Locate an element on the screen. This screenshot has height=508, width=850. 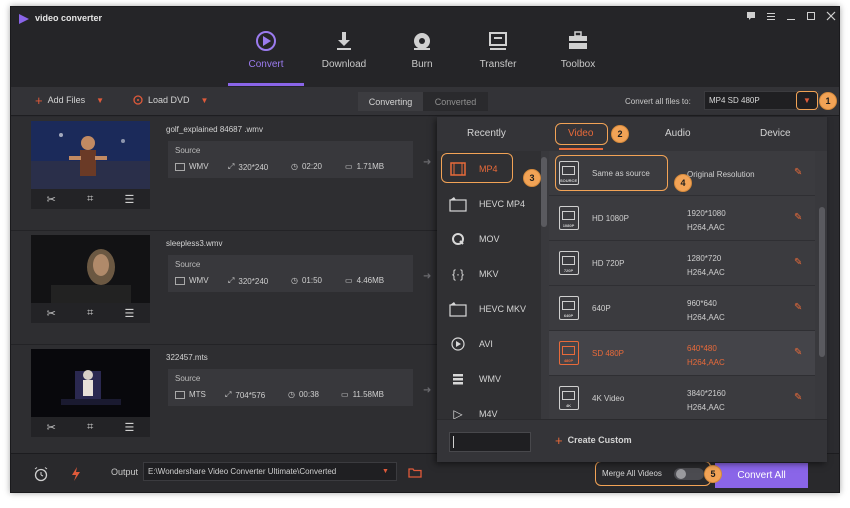
source-label: Source is located at coordinates (188, 264).